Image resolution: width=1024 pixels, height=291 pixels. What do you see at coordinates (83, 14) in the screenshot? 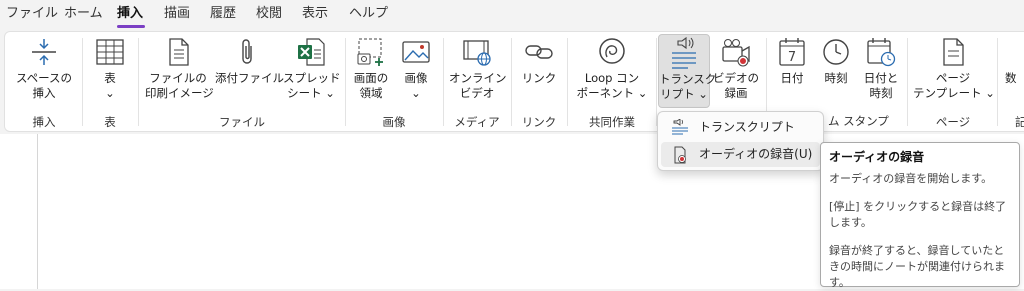
I see `menu-home: ホーム` at bounding box center [83, 14].